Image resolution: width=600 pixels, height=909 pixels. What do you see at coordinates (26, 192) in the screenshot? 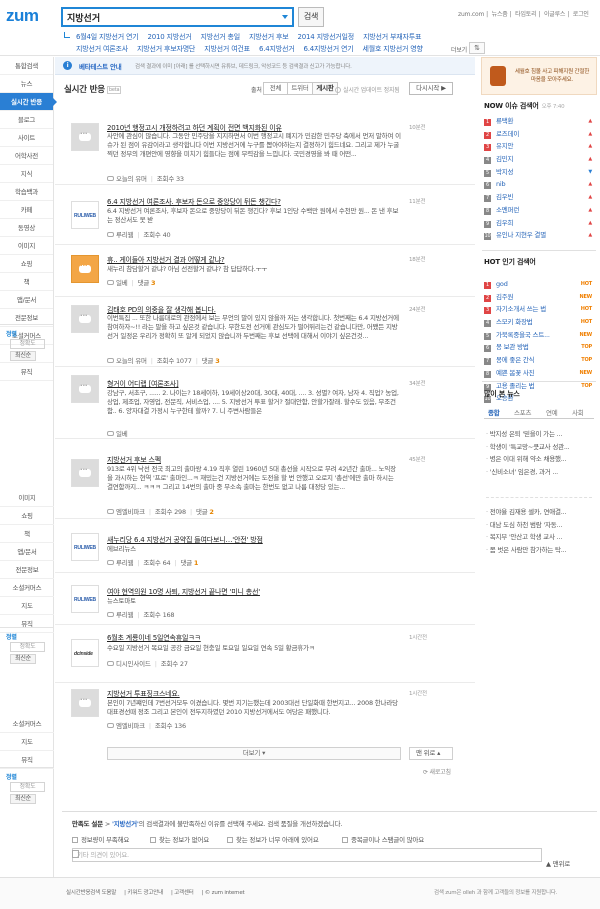
I see `nav-encyclopedia: 학습백과` at bounding box center [26, 192].